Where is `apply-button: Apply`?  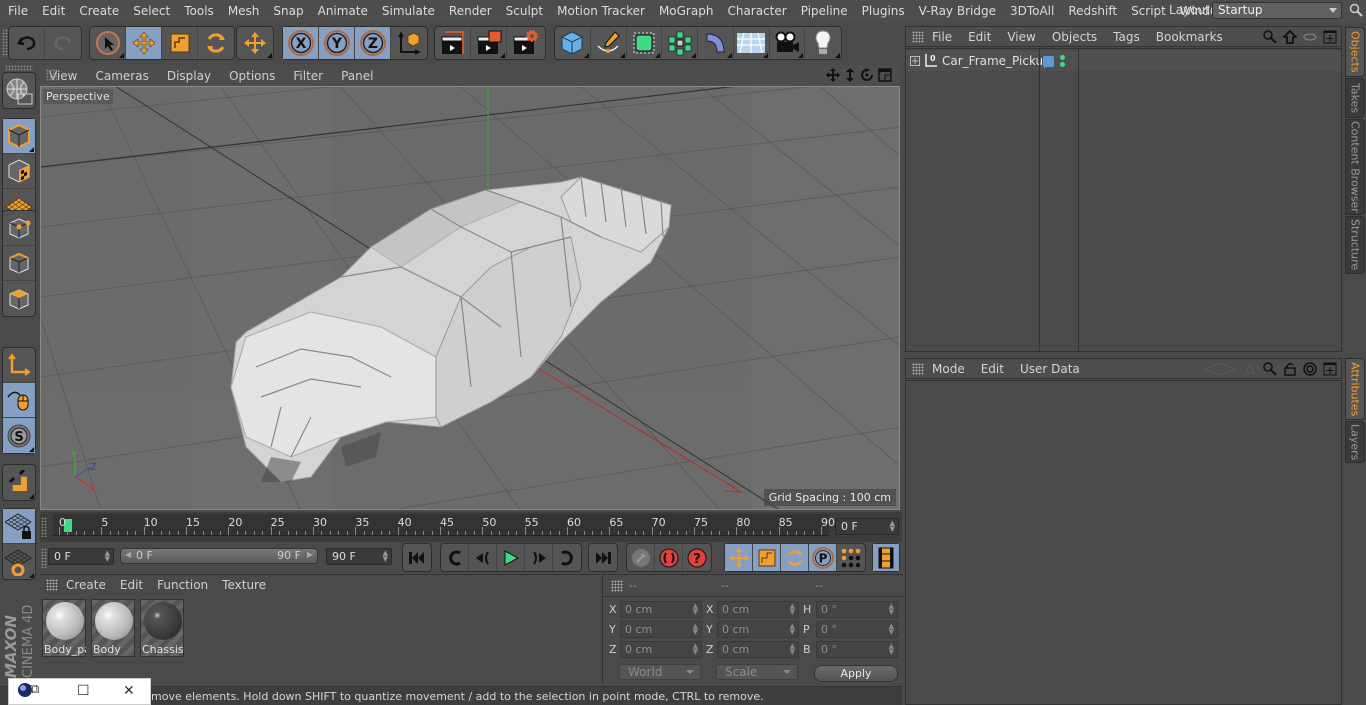
apply-button: Apply is located at coordinates (856, 673).